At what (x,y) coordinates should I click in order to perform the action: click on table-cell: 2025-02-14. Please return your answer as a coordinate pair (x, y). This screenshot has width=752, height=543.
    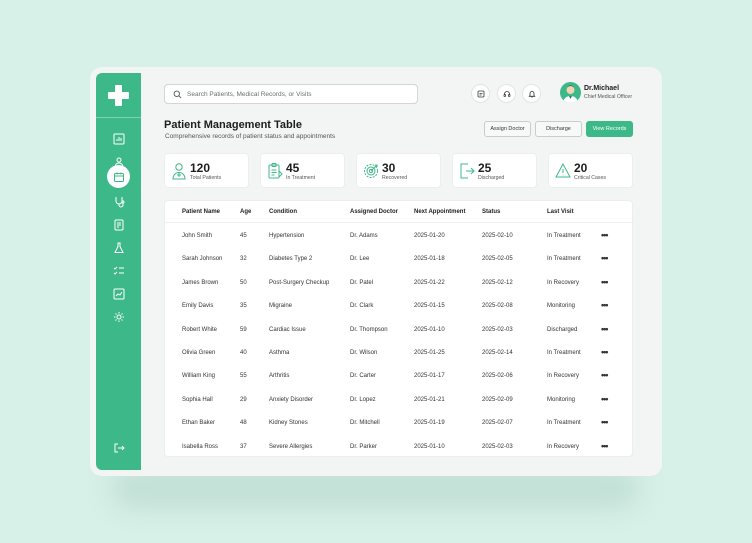
    Looking at the image, I should click on (497, 353).